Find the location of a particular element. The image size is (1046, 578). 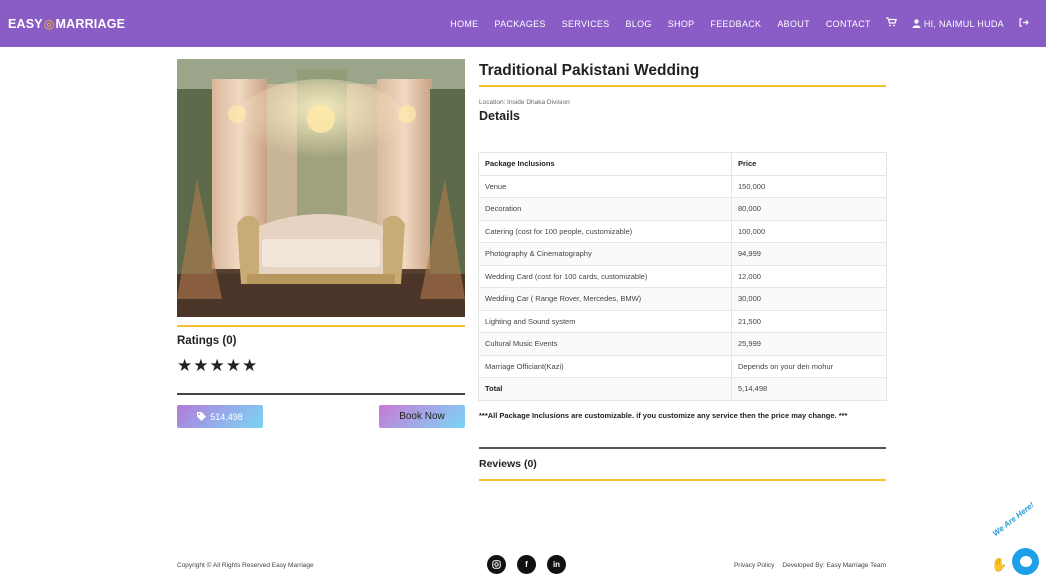

nav-home: HOME is located at coordinates (464, 24).